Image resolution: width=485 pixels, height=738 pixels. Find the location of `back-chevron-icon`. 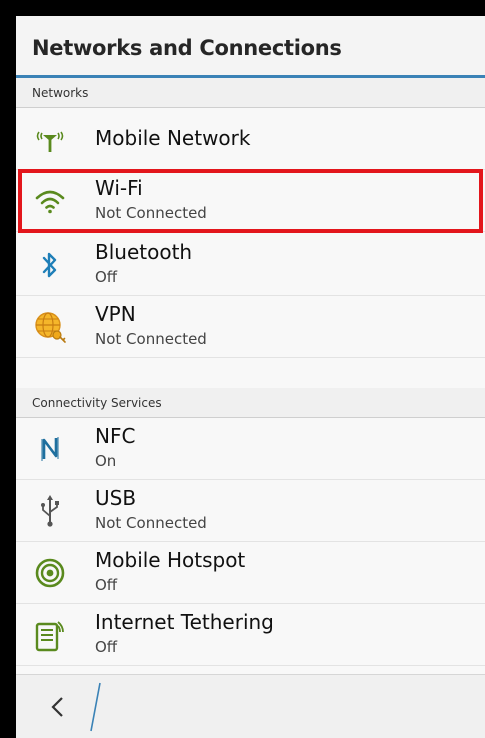

back-chevron-icon is located at coordinates (57, 707).